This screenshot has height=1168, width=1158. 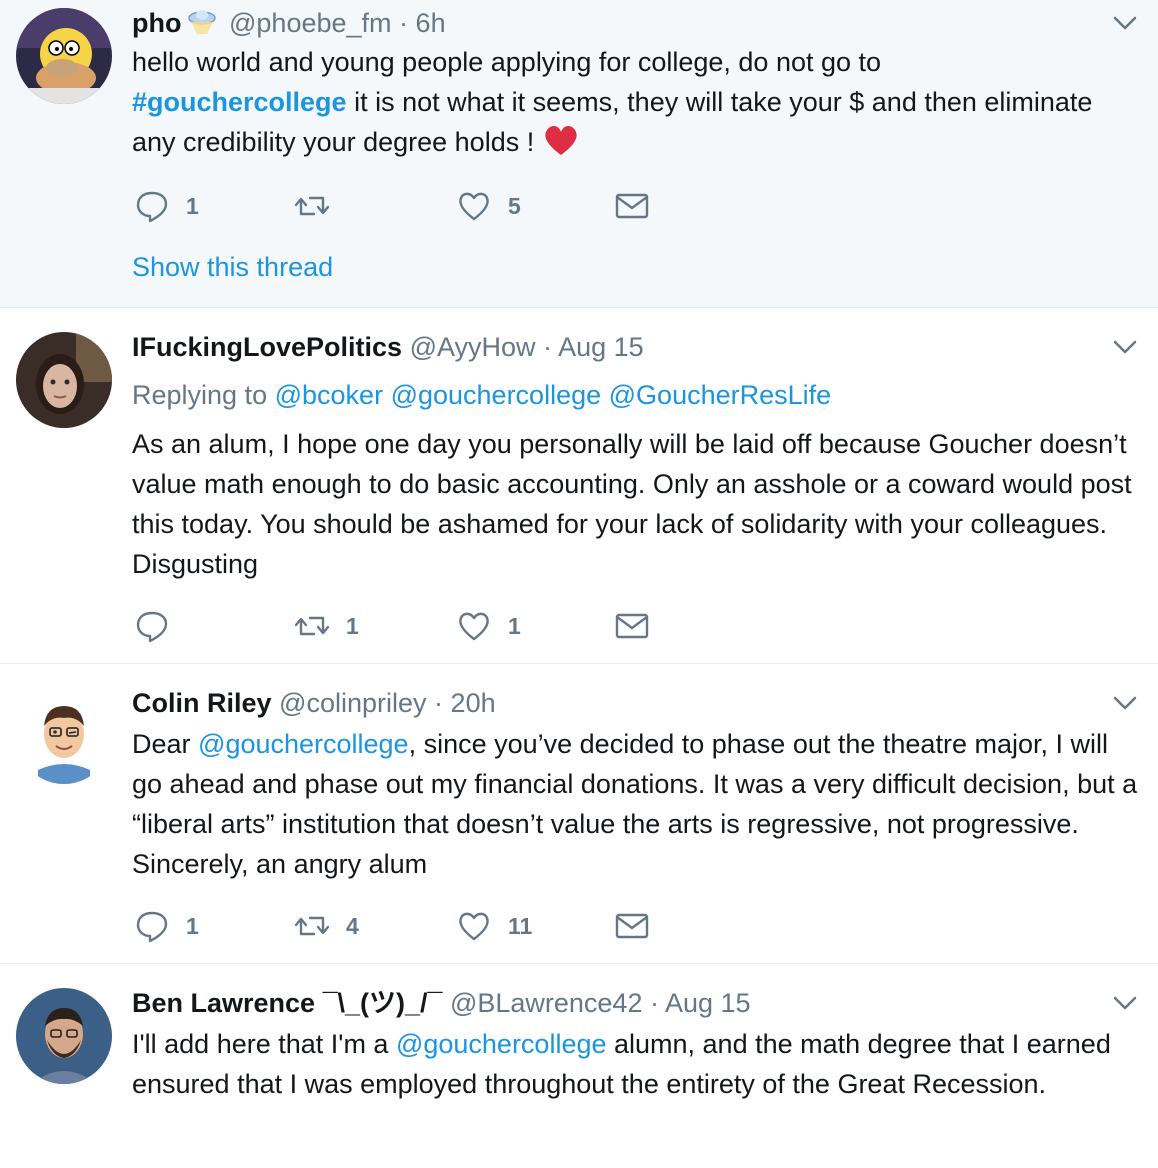 I want to click on handle: @BLawrence42, so click(x=546, y=1003).